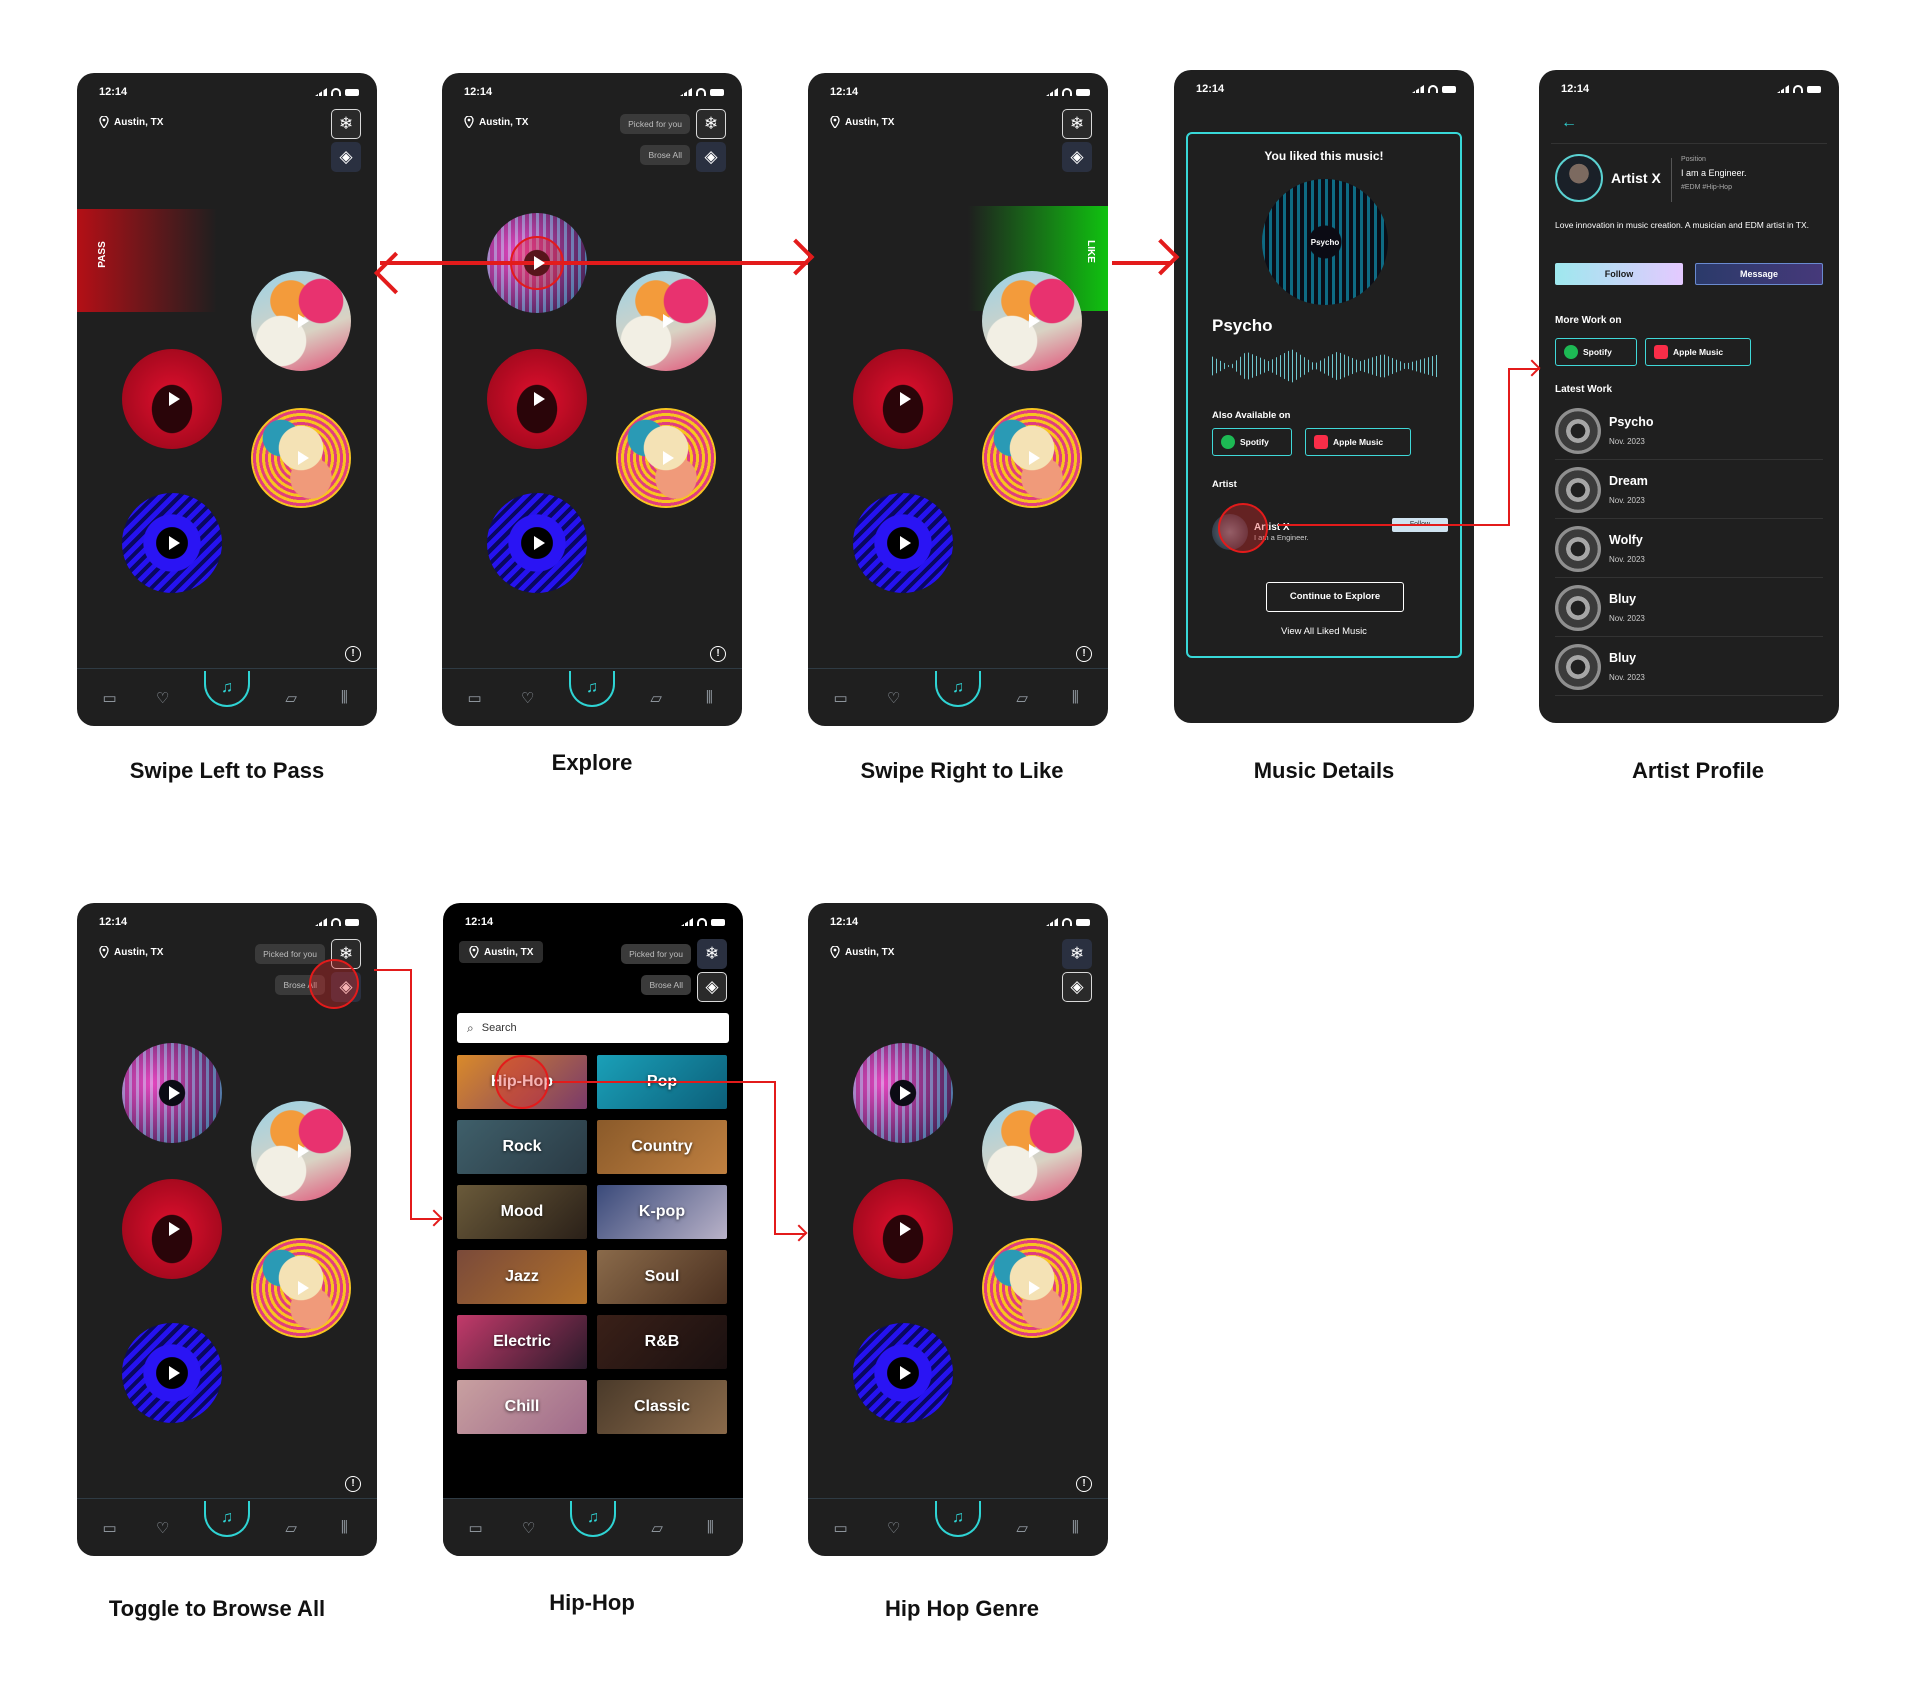 This screenshot has width=1920, height=1686. I want to click on genre-chill: Chill, so click(522, 1407).